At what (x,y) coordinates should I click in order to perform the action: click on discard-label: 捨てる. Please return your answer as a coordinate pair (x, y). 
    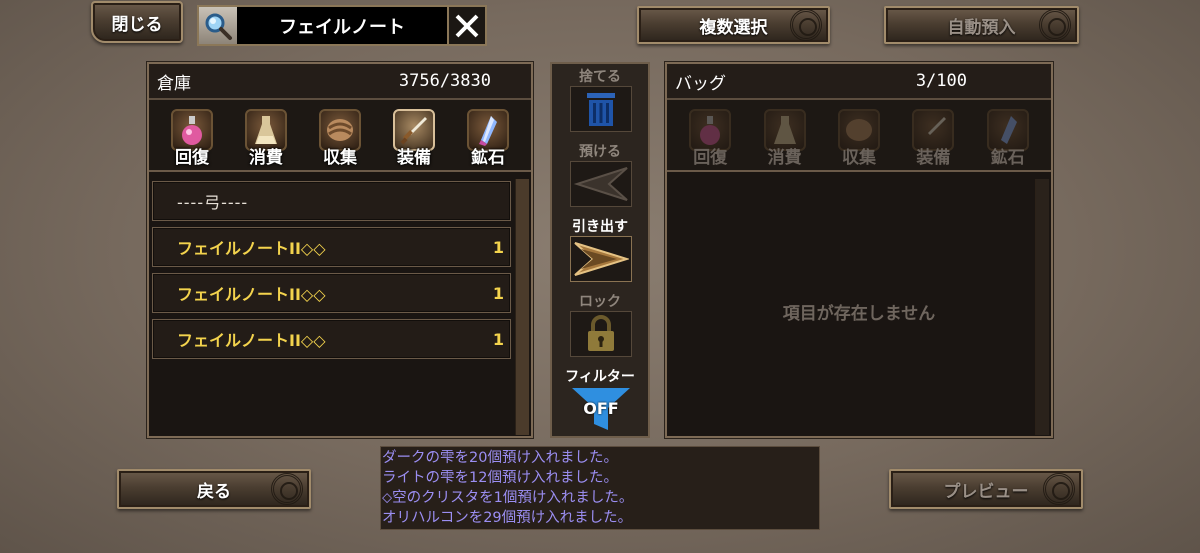
    Looking at the image, I should click on (600, 77).